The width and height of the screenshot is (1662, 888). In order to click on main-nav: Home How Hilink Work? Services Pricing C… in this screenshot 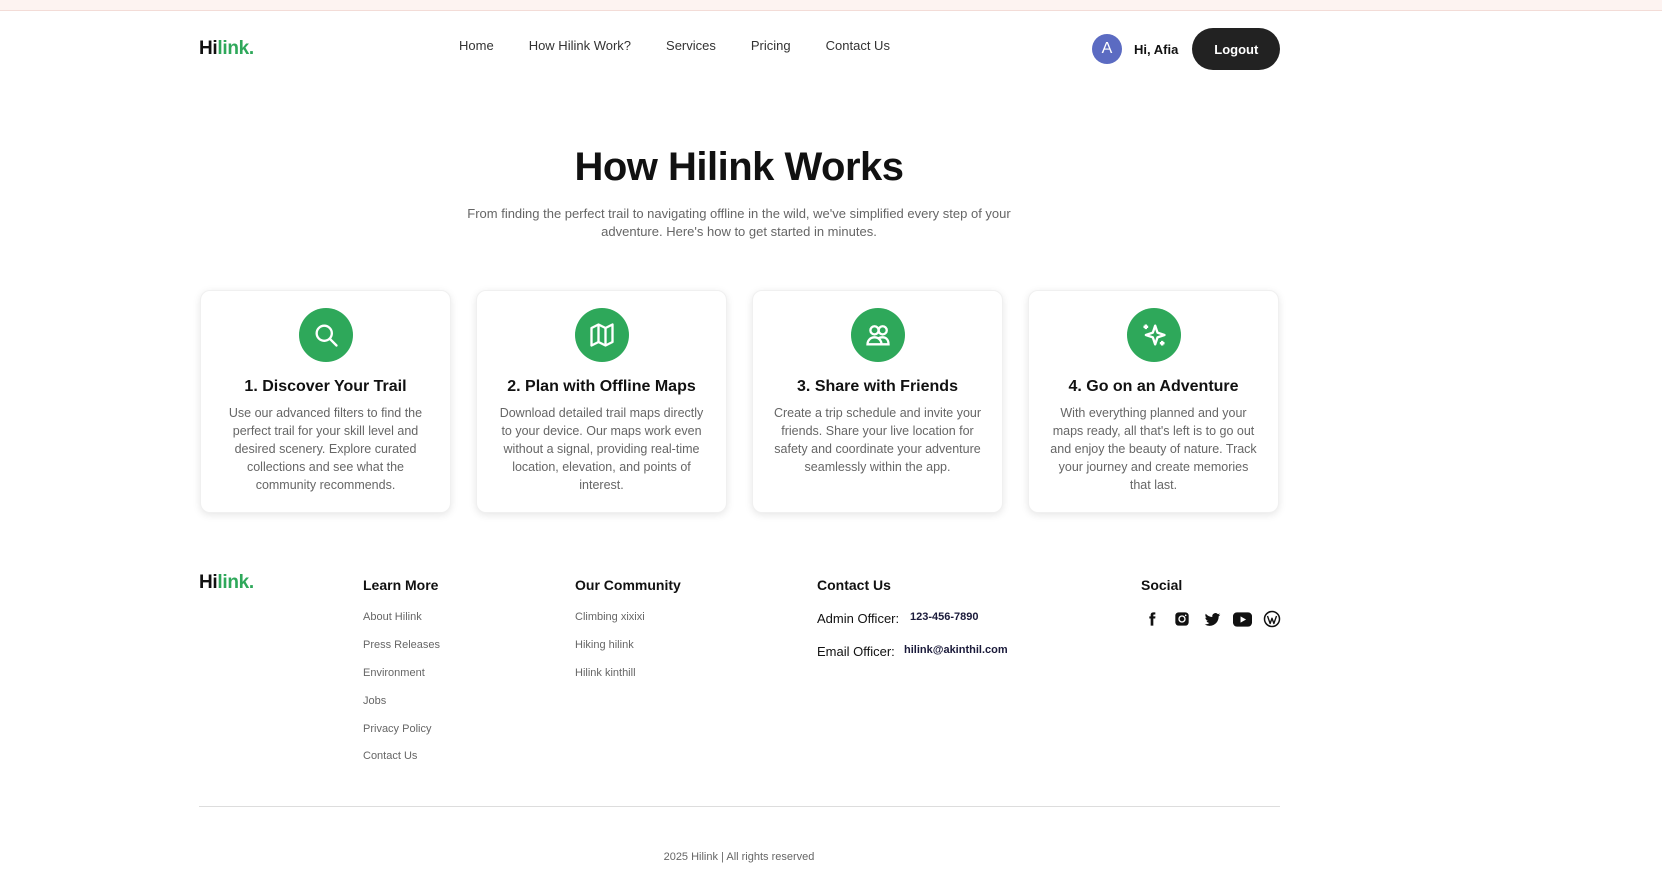, I will do `click(692, 45)`.